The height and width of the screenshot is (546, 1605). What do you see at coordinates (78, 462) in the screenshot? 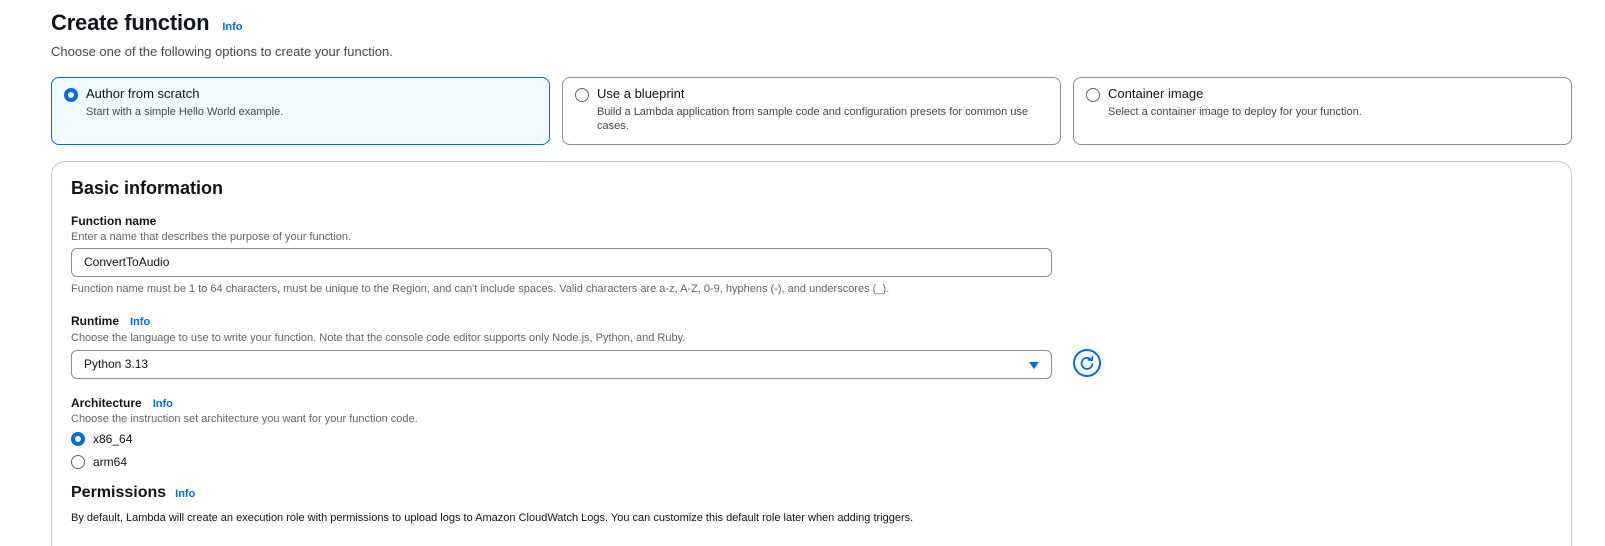
I see `arm64-radio` at bounding box center [78, 462].